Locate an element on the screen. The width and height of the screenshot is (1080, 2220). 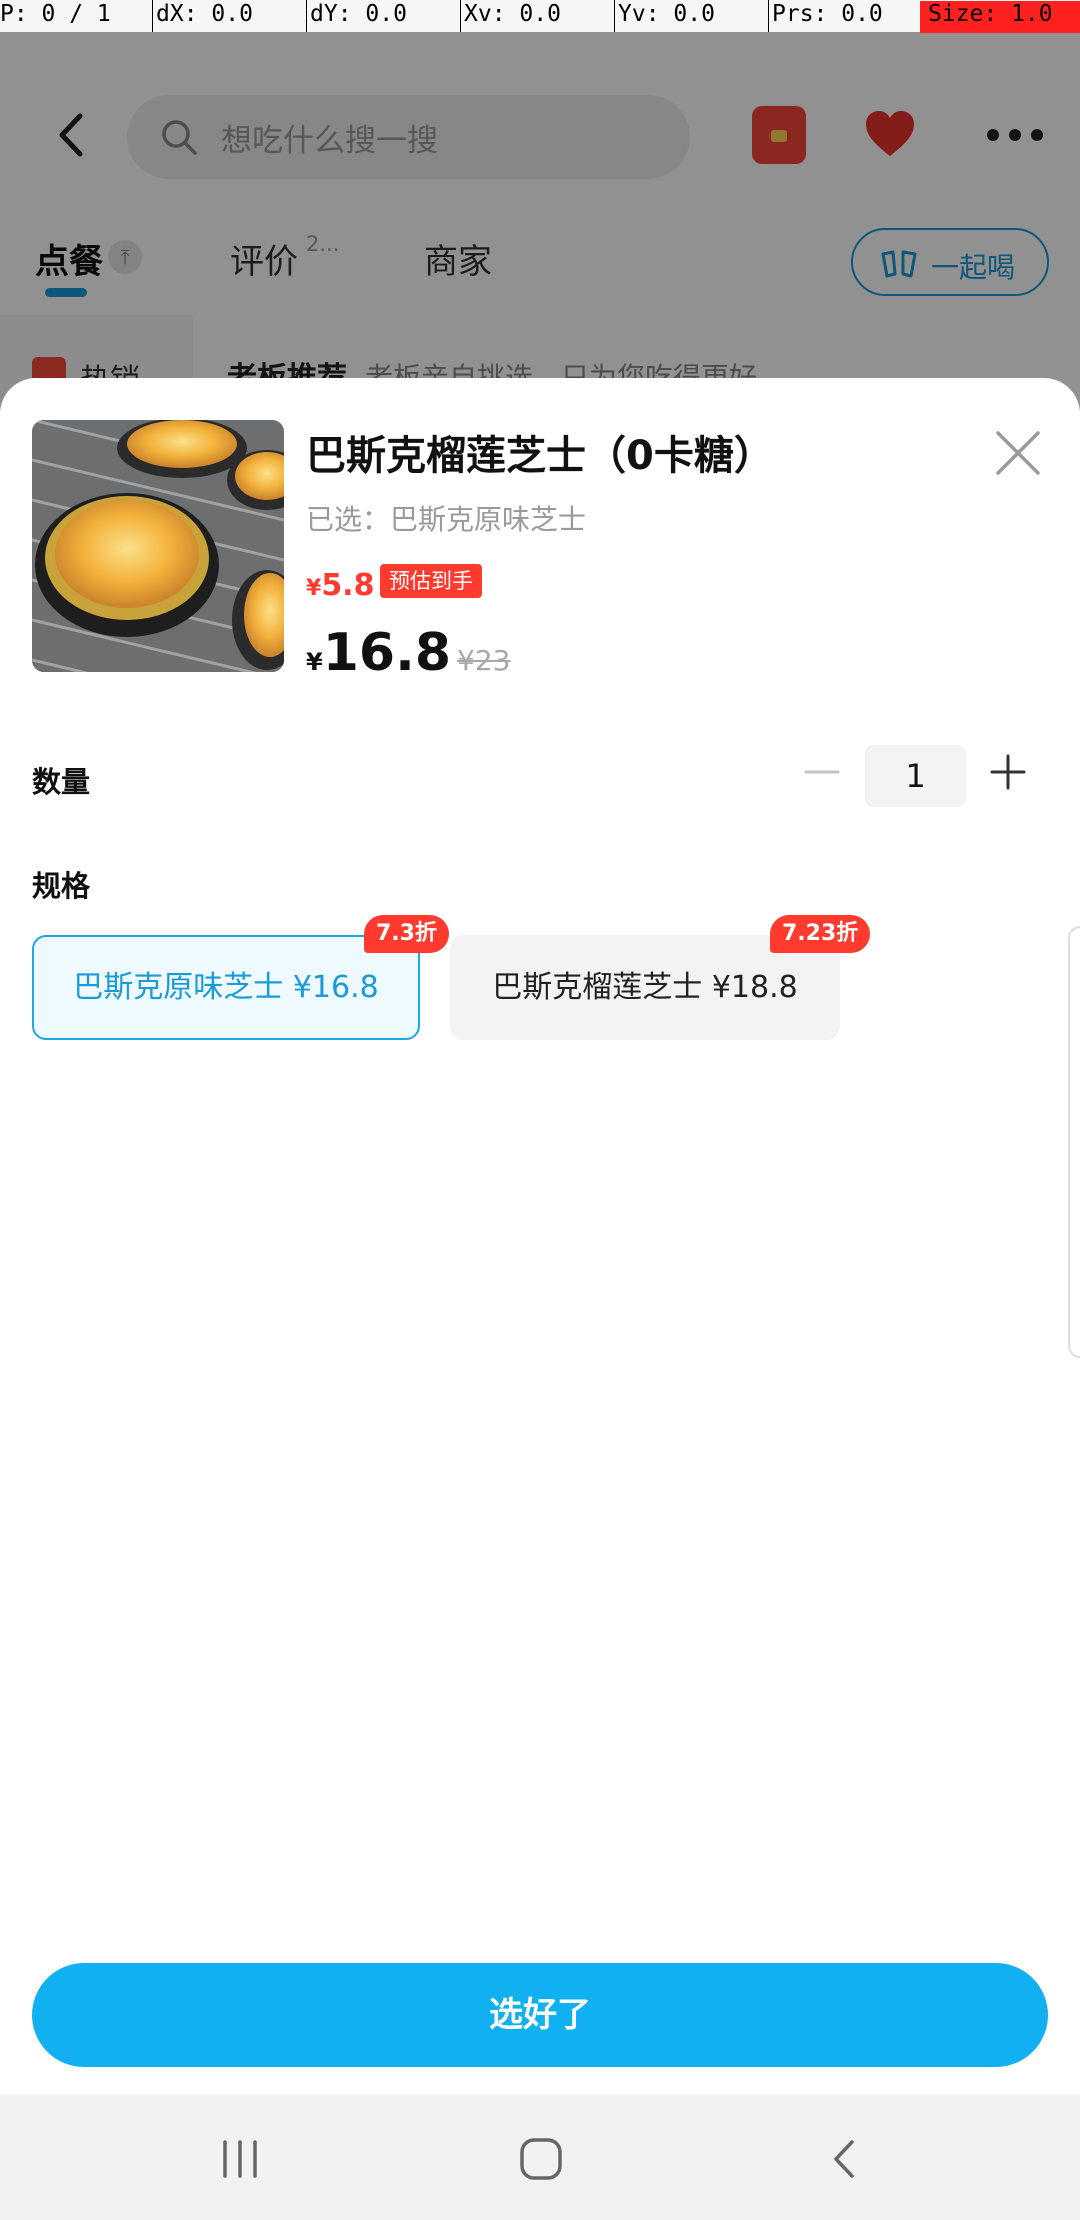
quantity-label: 数量 is located at coordinates (61, 782).